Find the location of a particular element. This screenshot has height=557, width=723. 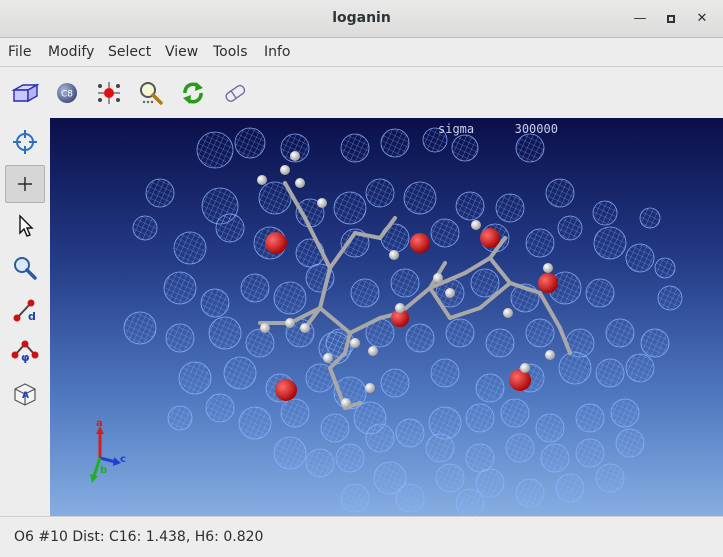

sigma-value: 300000 is located at coordinates (536, 129).